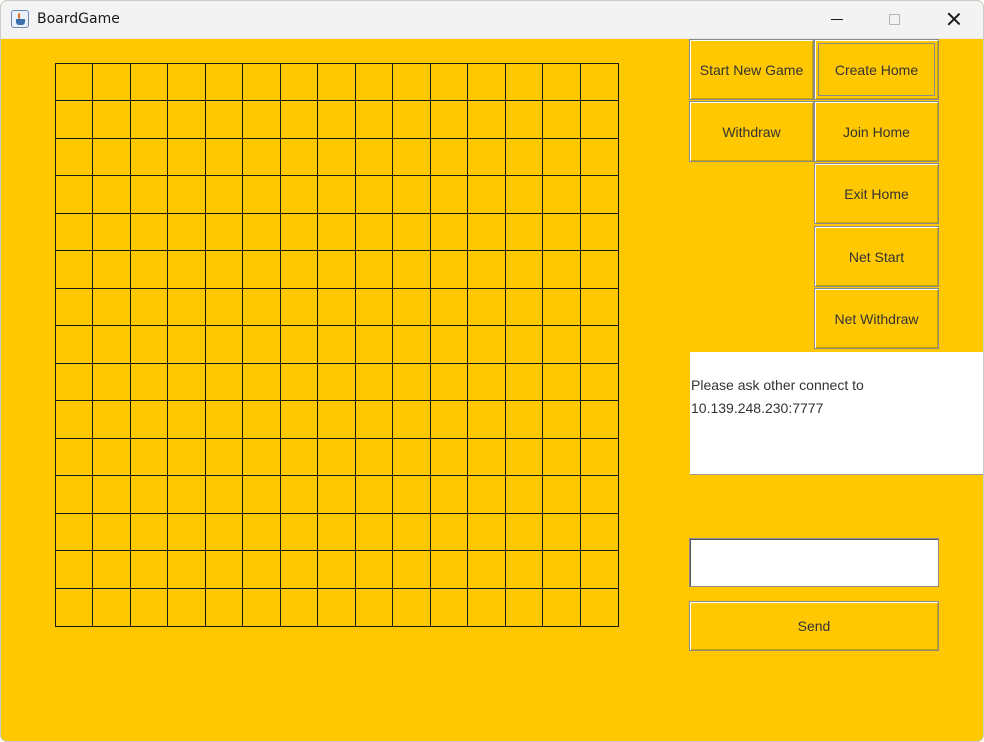  What do you see at coordinates (876, 318) in the screenshot?
I see `net-withdraw-button: Net Withdraw` at bounding box center [876, 318].